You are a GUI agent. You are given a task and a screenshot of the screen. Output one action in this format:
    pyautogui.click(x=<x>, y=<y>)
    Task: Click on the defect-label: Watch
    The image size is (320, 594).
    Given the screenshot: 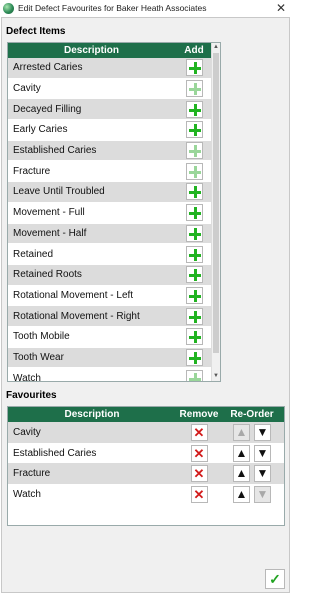 What is the action you would take?
    pyautogui.click(x=27, y=377)
    